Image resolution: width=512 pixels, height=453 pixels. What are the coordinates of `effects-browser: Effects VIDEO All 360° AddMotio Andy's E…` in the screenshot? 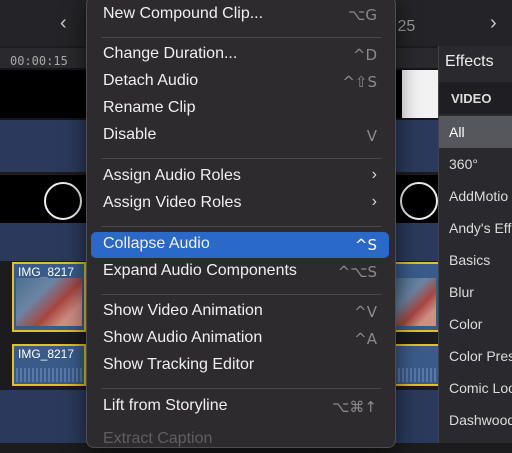 It's located at (475, 244).